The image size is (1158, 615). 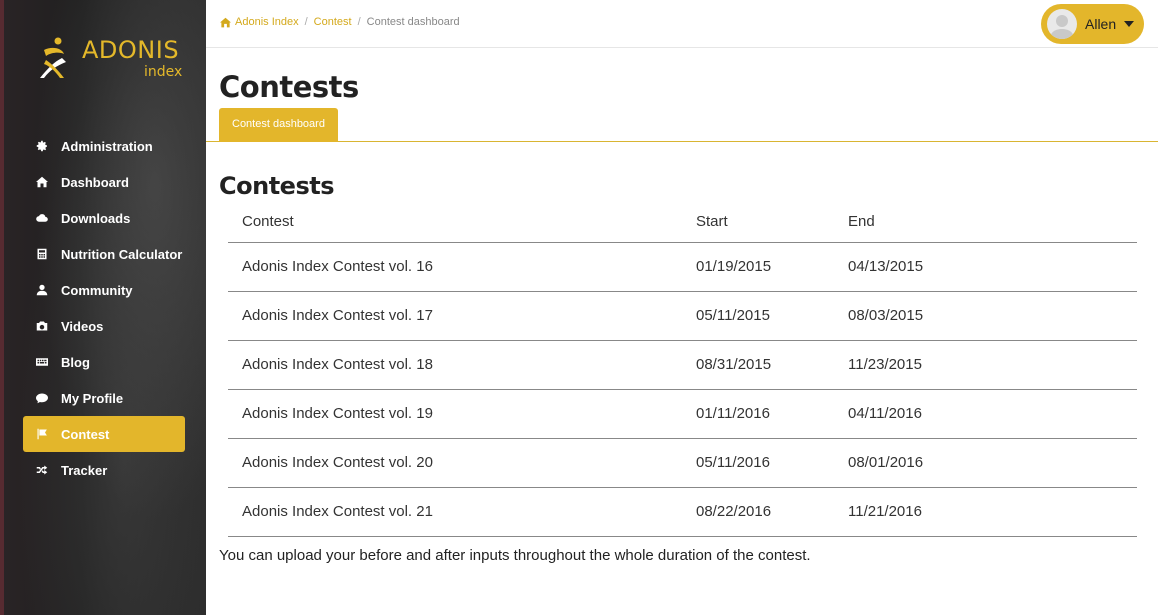 I want to click on contest-end: 04/11/2016, so click(x=985, y=414).